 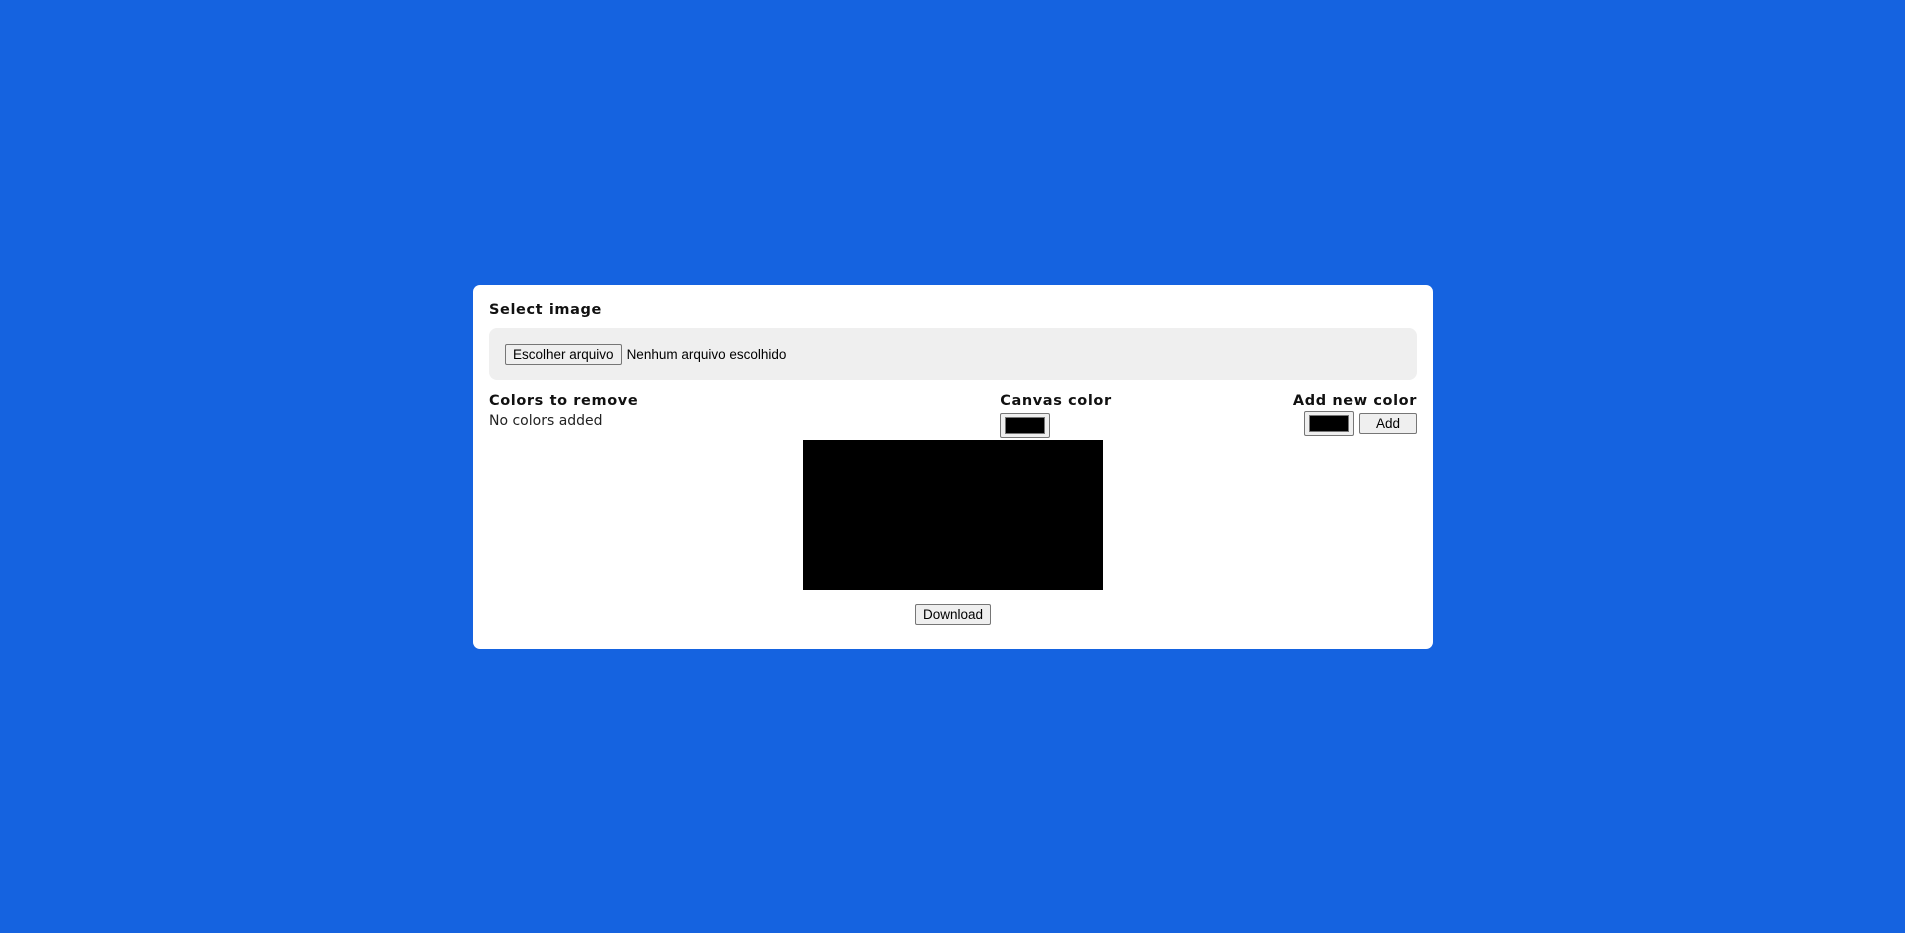 What do you see at coordinates (1388, 423) in the screenshot?
I see `add-color-button: Add` at bounding box center [1388, 423].